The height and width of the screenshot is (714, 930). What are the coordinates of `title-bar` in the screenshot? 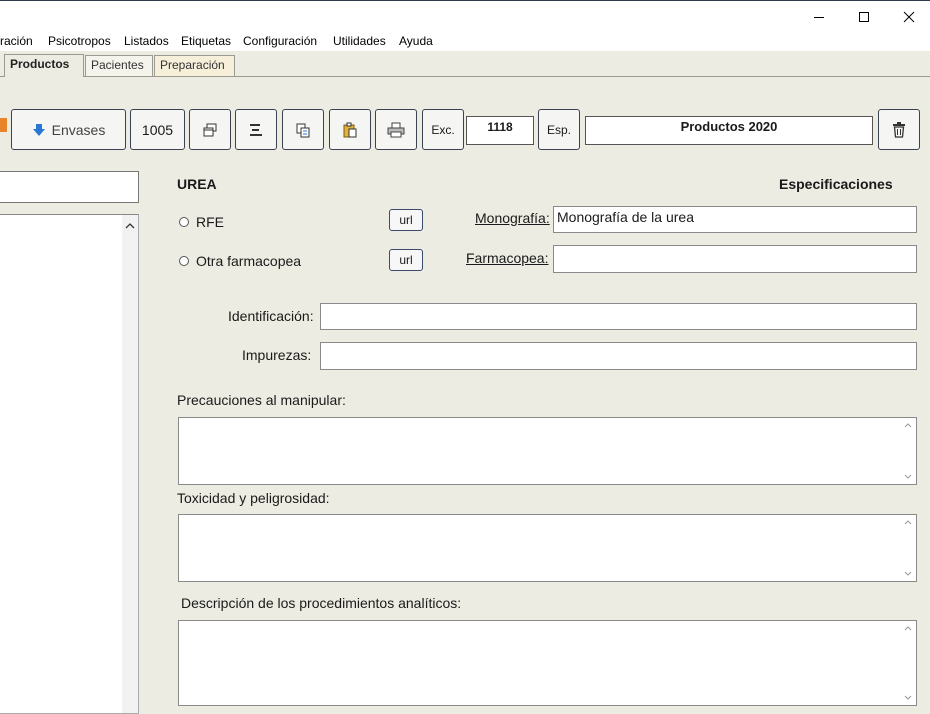 It's located at (465, 15).